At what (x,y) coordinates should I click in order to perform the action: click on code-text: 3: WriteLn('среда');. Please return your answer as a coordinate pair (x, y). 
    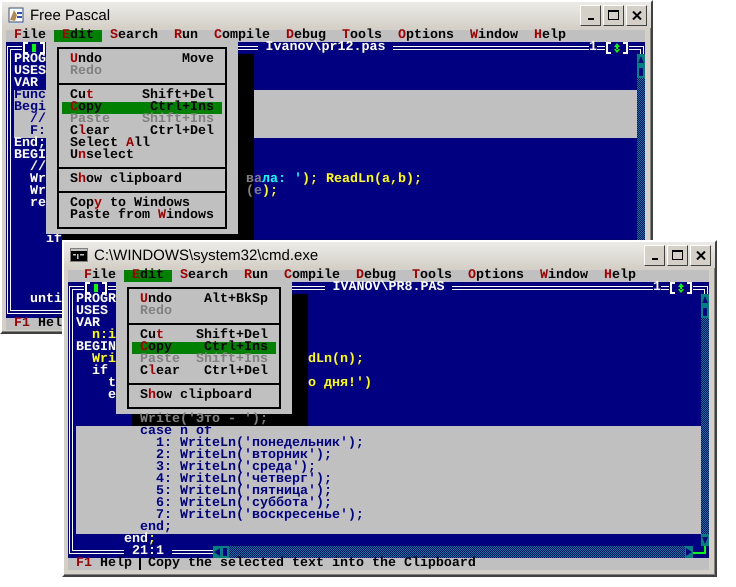
    Looking at the image, I should click on (235, 468).